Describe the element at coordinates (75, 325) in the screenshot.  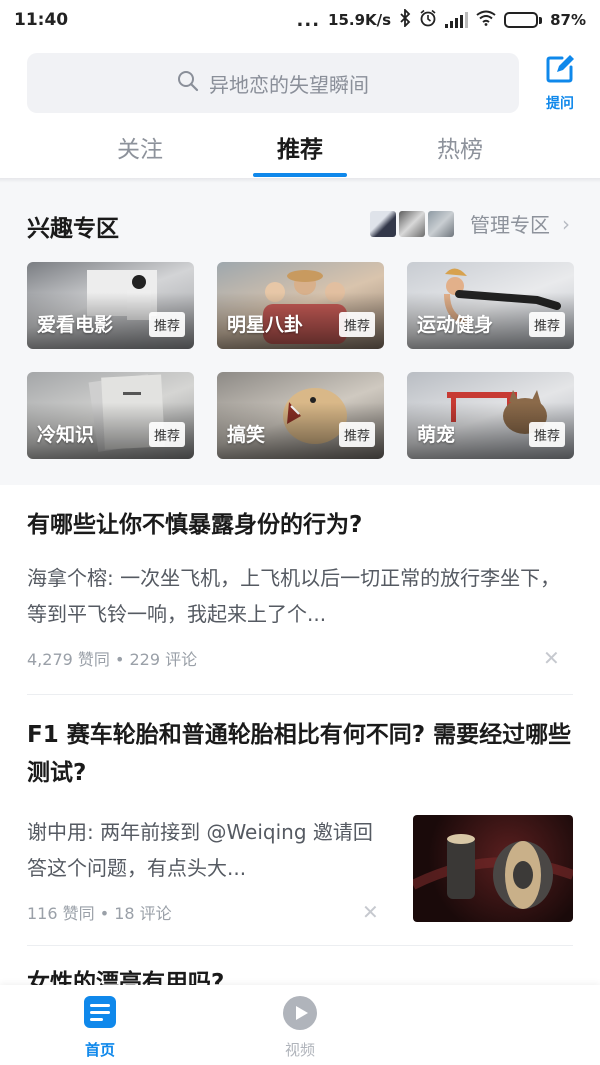
I see `card-label: 爱看电影` at that location.